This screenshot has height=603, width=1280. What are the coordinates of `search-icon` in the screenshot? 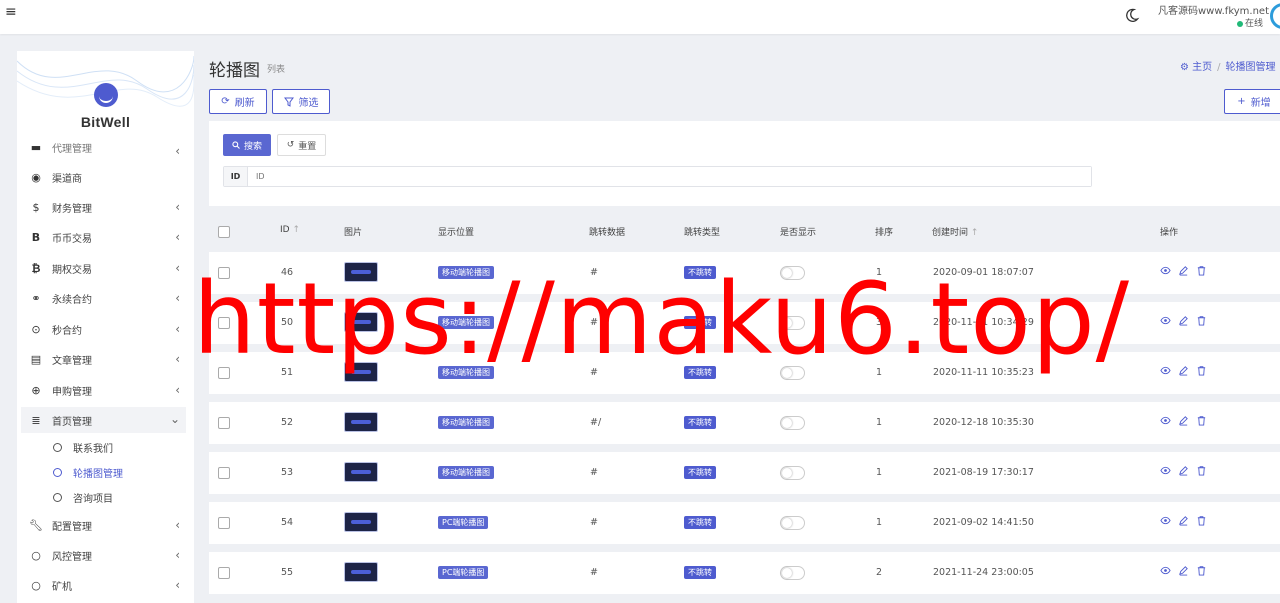 It's located at (236, 145).